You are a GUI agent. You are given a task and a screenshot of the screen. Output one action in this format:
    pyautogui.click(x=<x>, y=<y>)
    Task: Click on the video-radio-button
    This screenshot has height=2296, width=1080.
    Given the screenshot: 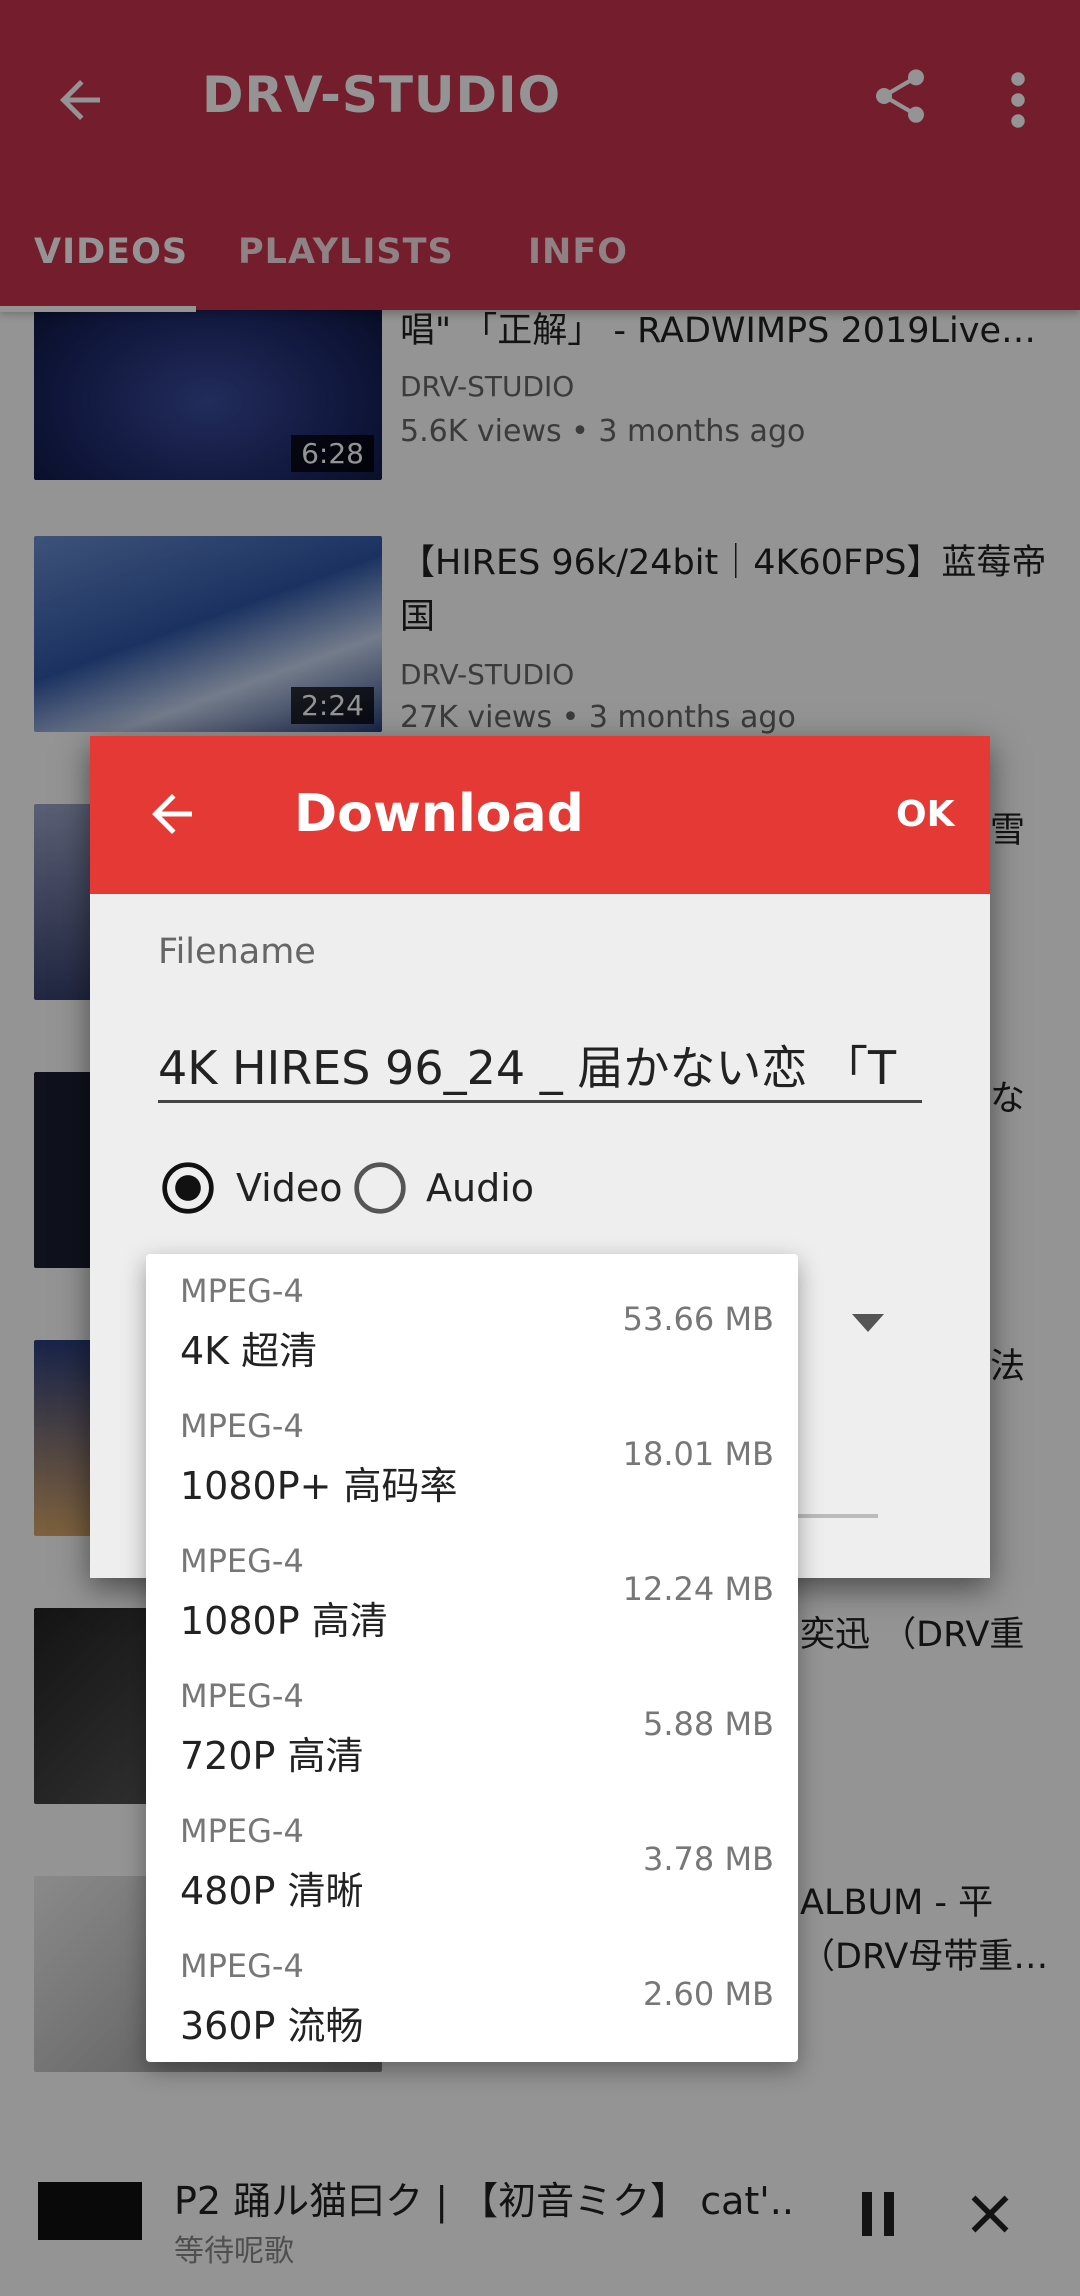 What is the action you would take?
    pyautogui.click(x=188, y=1188)
    